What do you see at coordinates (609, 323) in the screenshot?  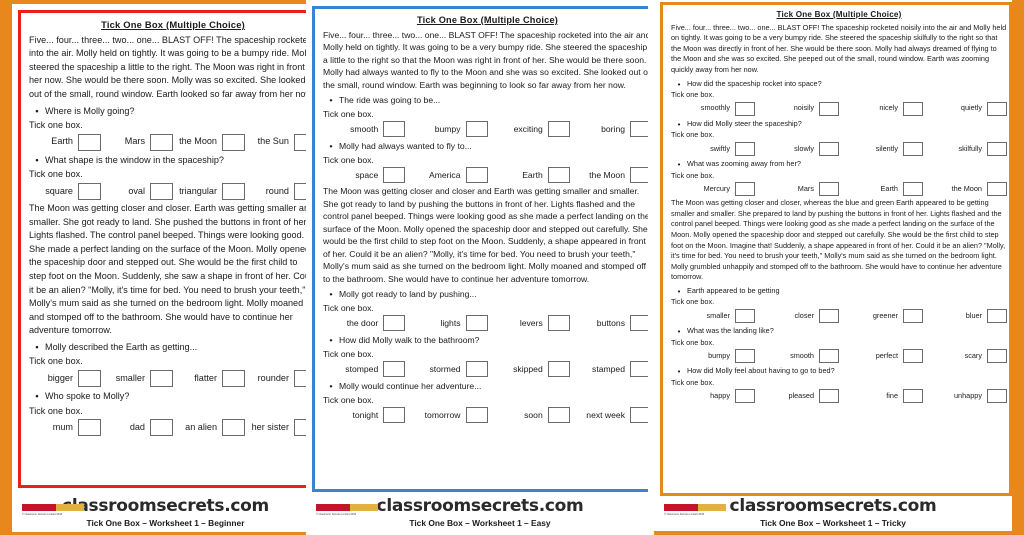 I see `option-item: buttons` at bounding box center [609, 323].